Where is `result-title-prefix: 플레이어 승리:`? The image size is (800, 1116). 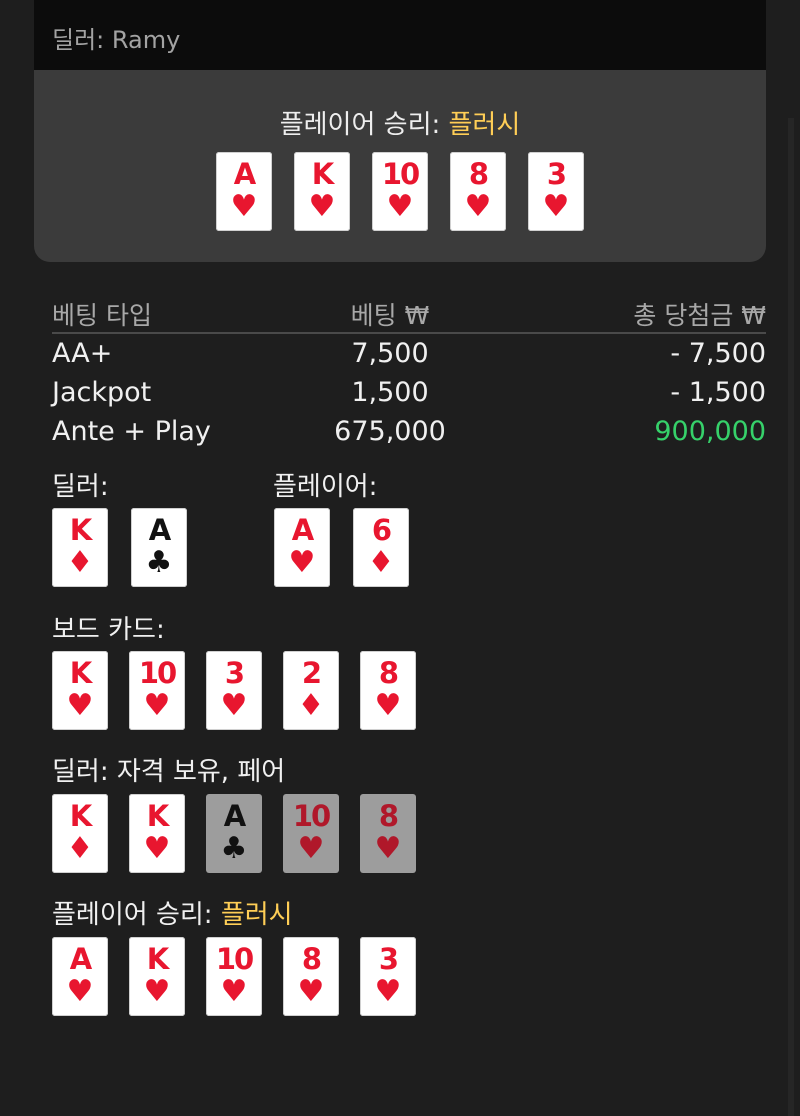
result-title-prefix: 플레이어 승리: is located at coordinates (360, 125).